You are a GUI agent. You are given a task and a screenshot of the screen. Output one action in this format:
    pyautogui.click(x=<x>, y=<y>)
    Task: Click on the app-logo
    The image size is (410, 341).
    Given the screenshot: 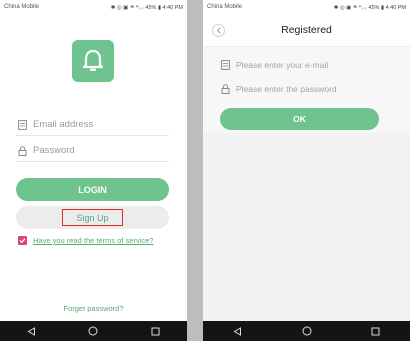 What is the action you would take?
    pyautogui.click(x=93, y=61)
    